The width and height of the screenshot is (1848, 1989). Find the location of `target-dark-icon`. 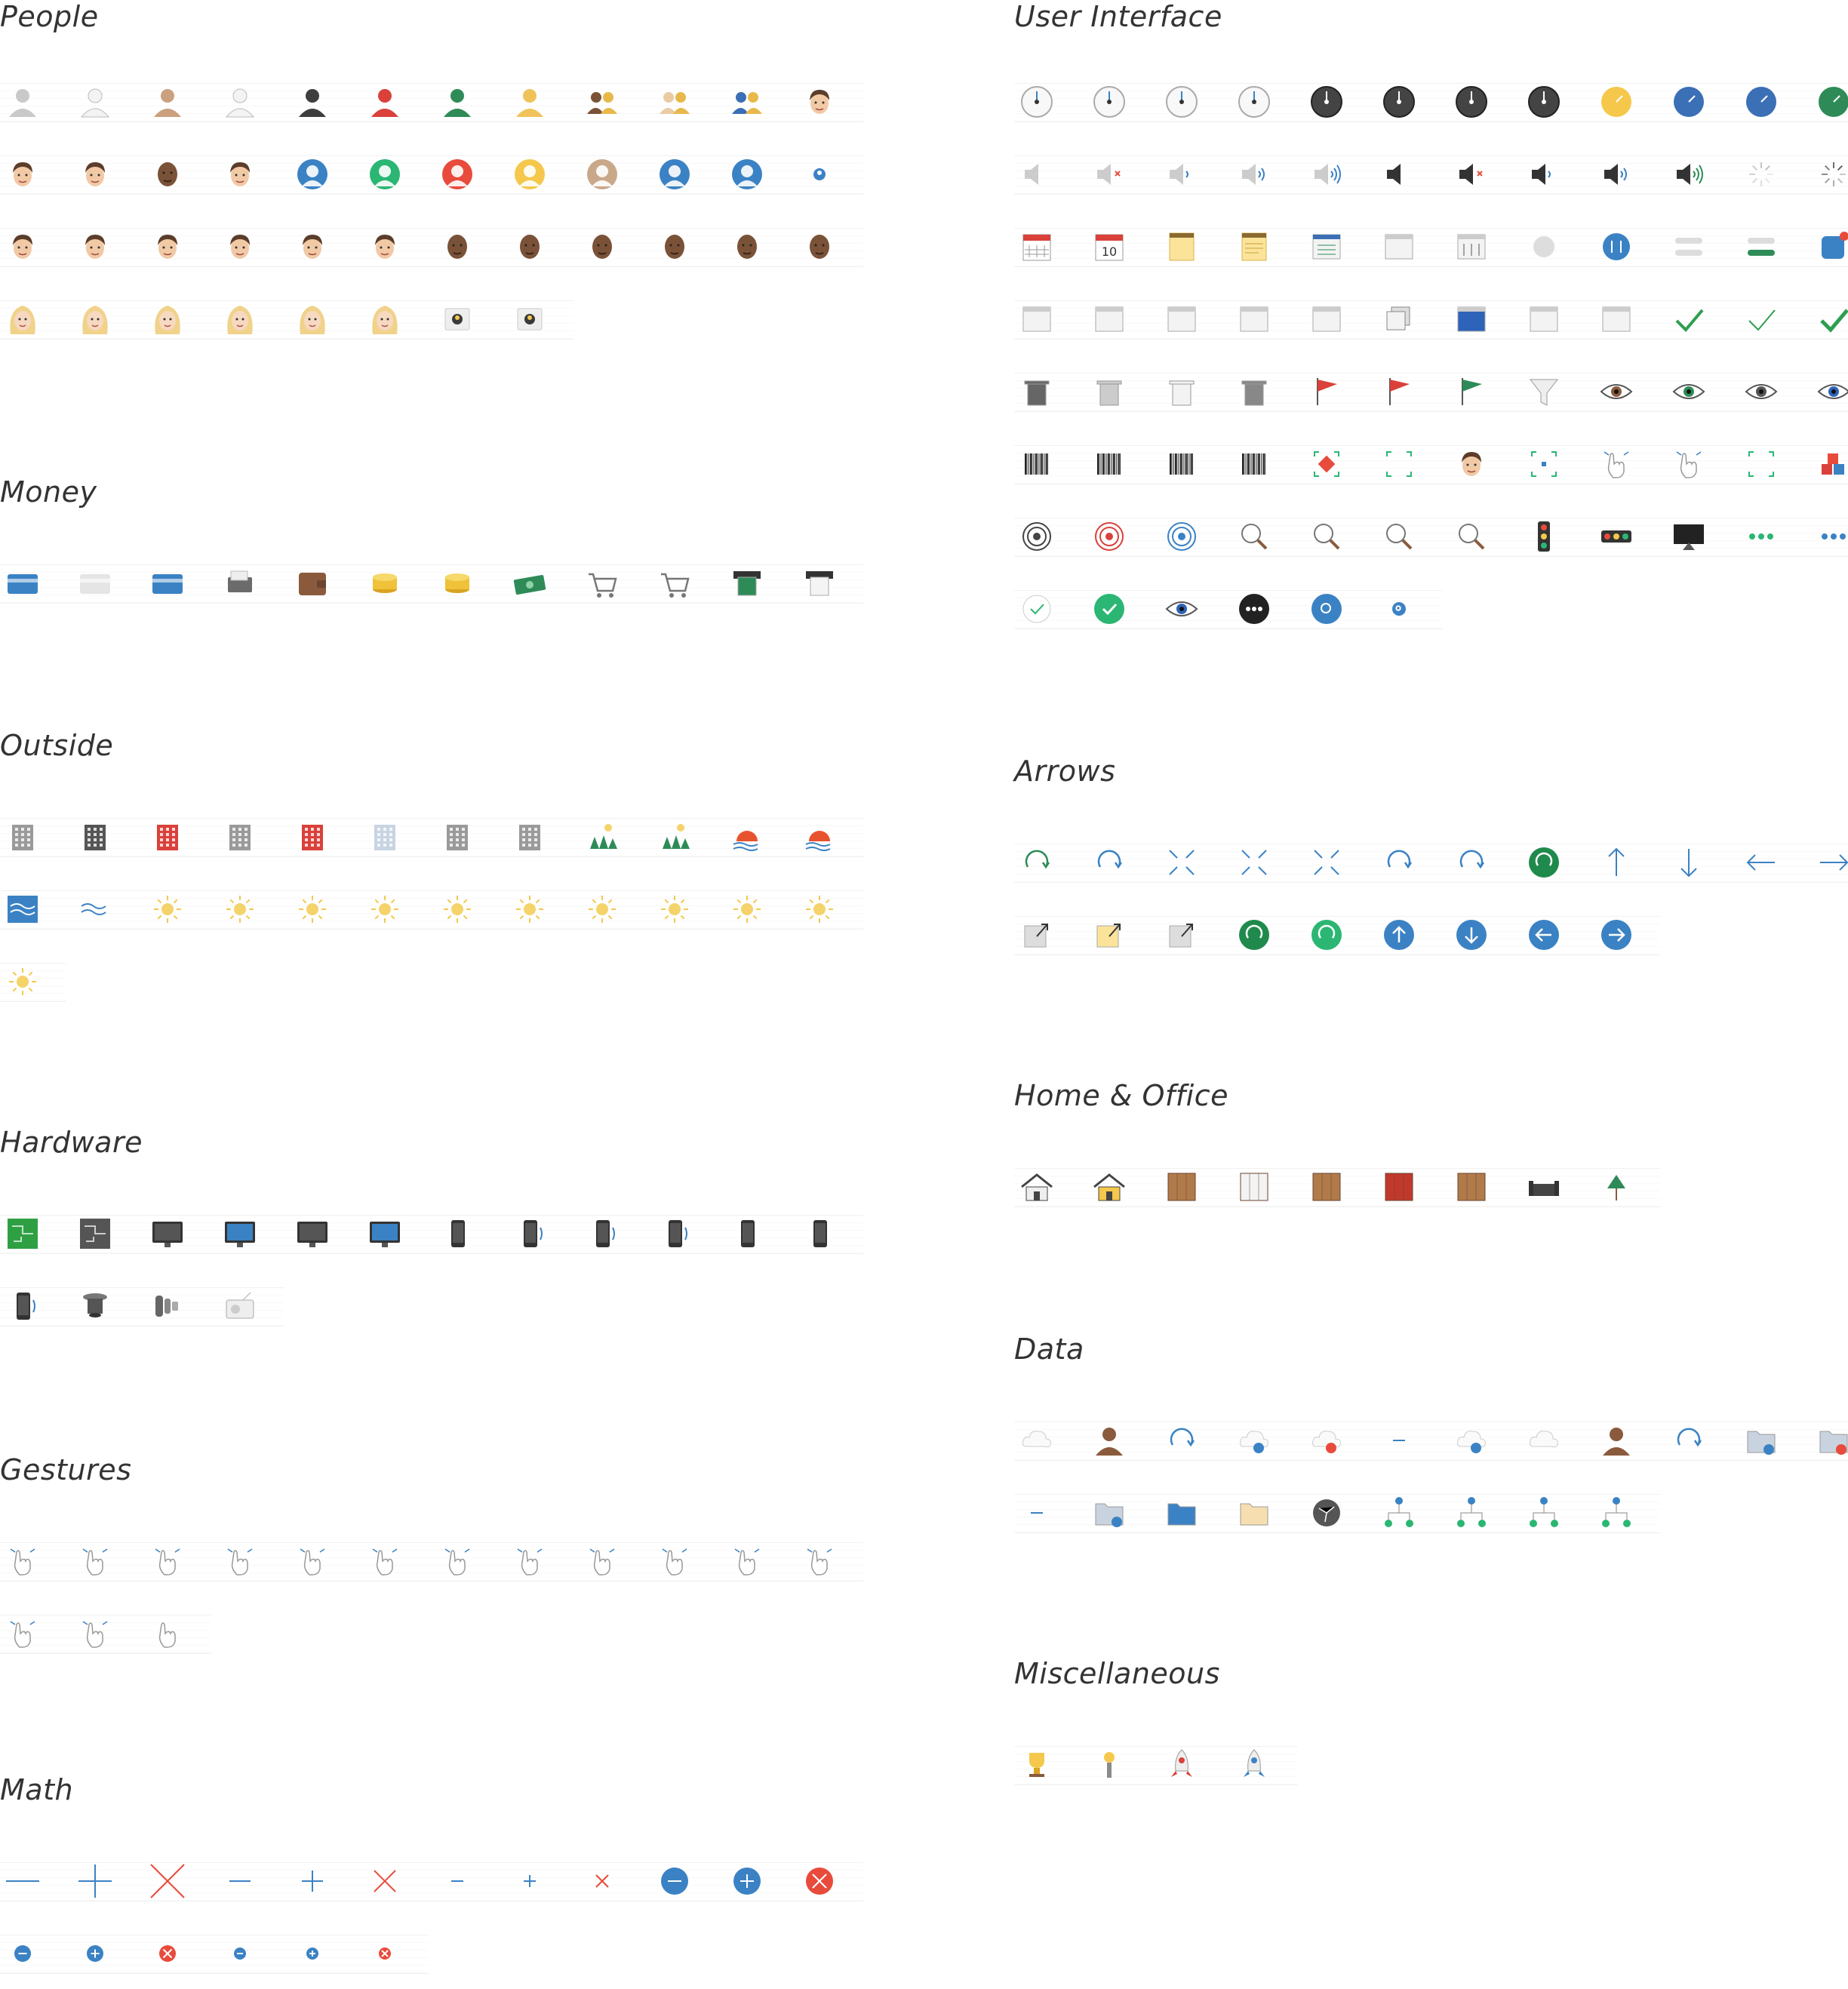

target-dark-icon is located at coordinates (1036, 536).